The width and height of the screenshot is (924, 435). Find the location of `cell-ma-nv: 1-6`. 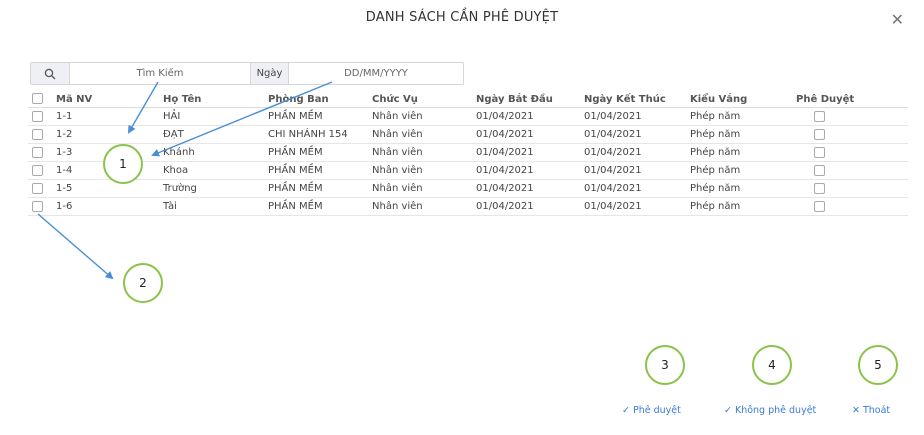

cell-ma-nv: 1-6 is located at coordinates (109, 206).